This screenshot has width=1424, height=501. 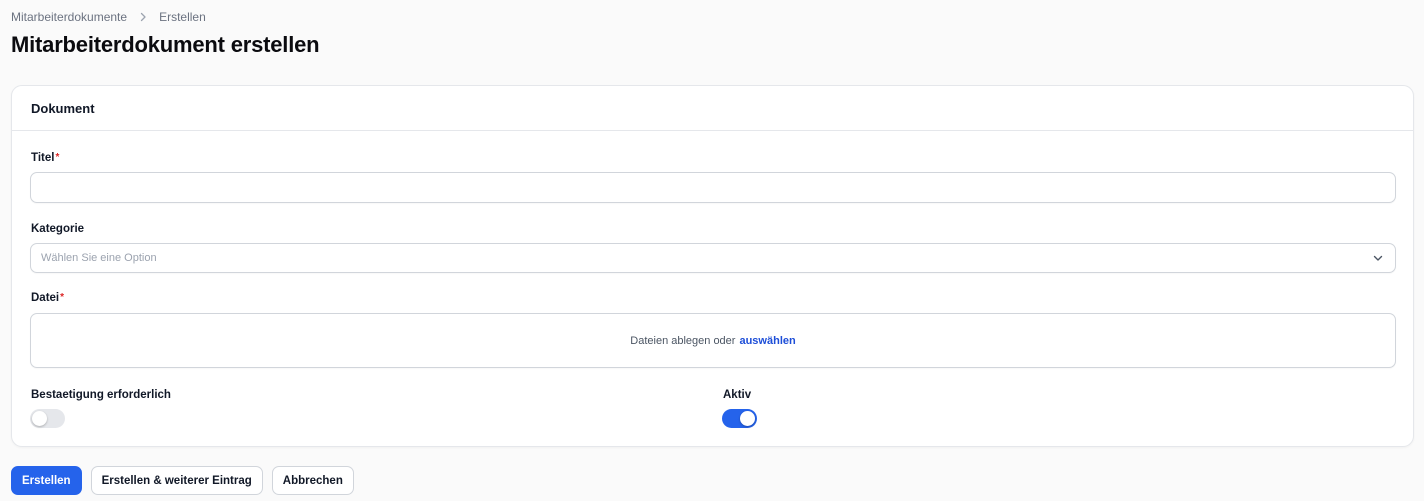 I want to click on file-dropzone: Dateien ablegen oder auswählen, so click(x=713, y=340).